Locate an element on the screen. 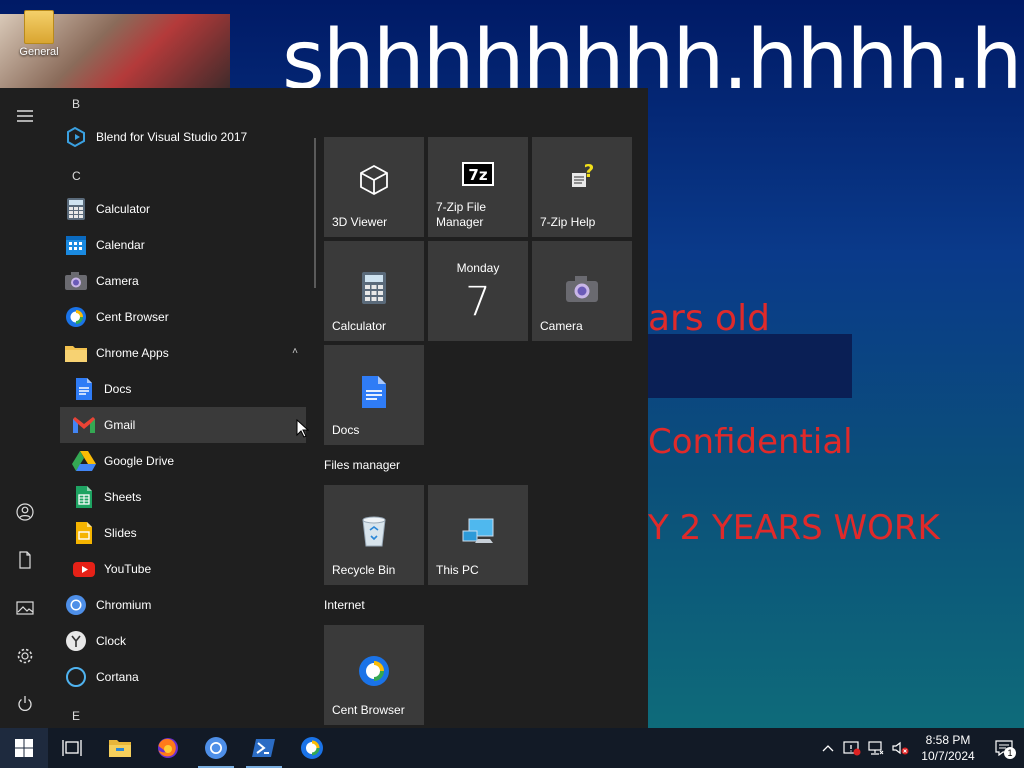  tile-label: Calculator is located at coordinates (359, 326).